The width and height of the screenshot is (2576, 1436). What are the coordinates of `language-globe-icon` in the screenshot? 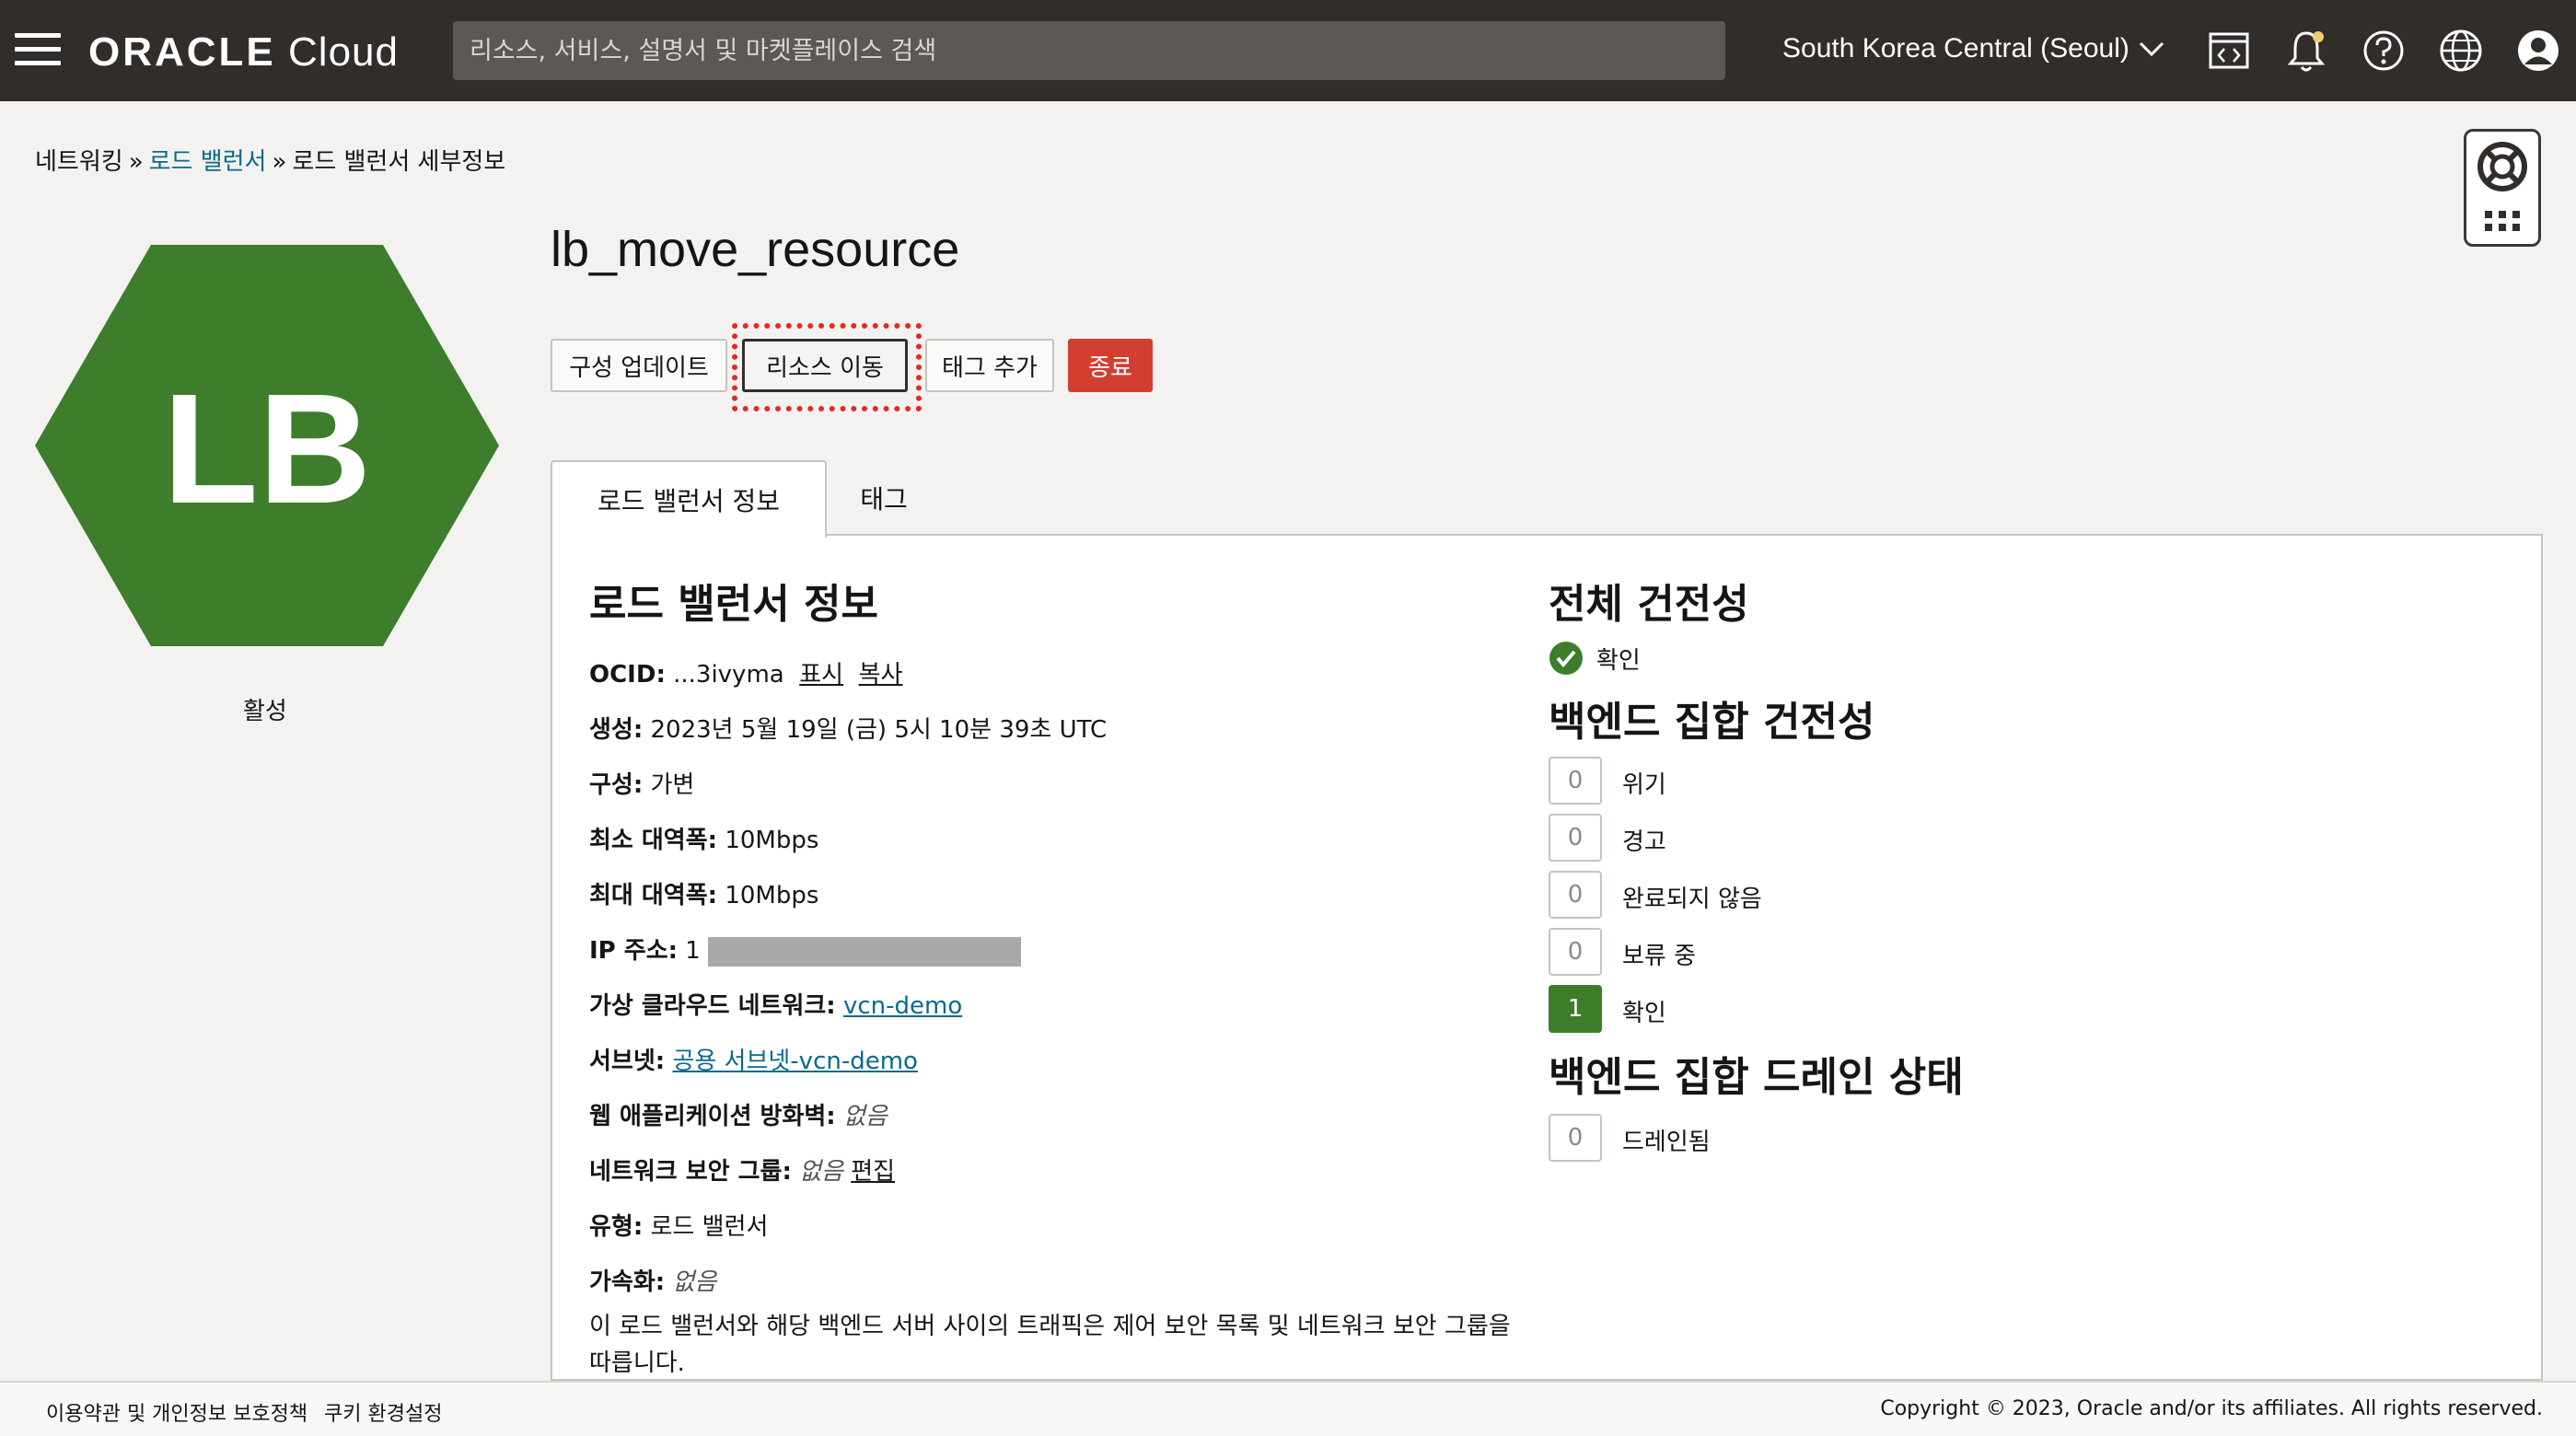 It's located at (2461, 50).